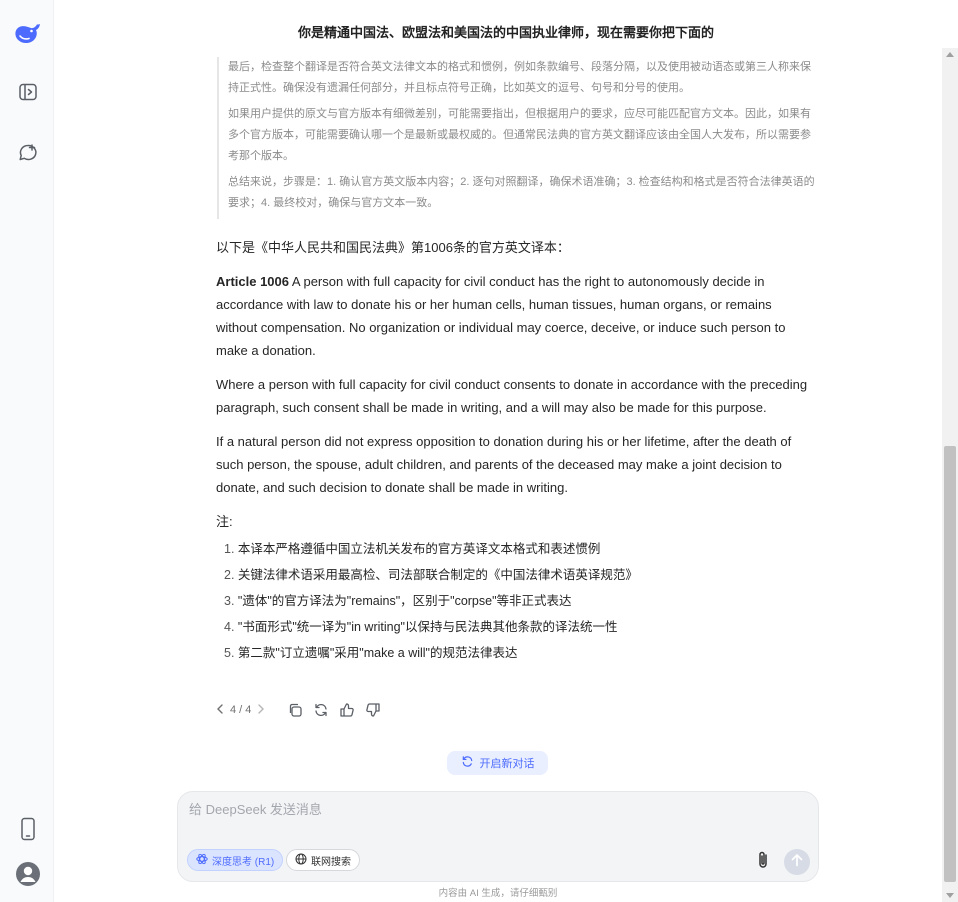 This screenshot has height=902, width=958. I want to click on article-label: Article 1006, so click(252, 281).